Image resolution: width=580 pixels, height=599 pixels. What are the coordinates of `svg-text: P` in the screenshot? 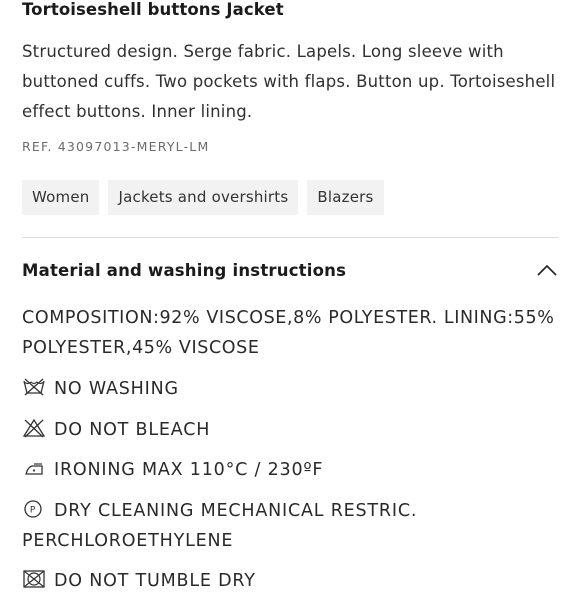 It's located at (33, 511).